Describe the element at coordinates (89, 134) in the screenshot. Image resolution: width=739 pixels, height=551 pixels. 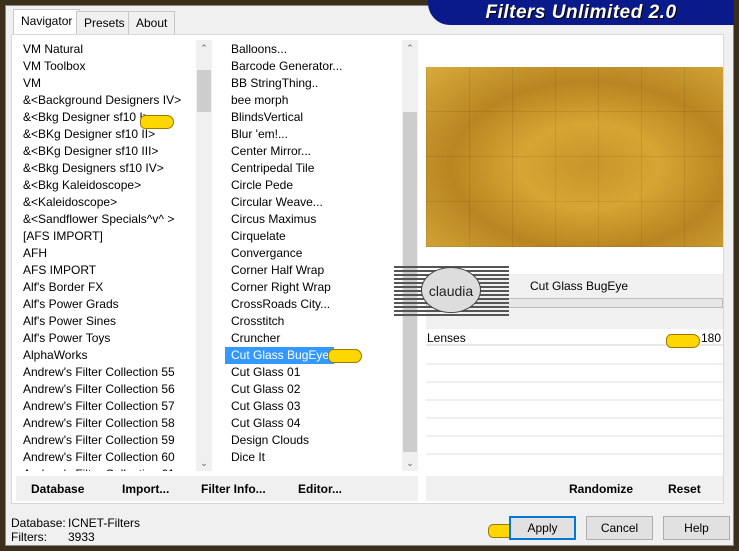
I see `list-item-label: &<BKg Designer sf10 II>` at that location.